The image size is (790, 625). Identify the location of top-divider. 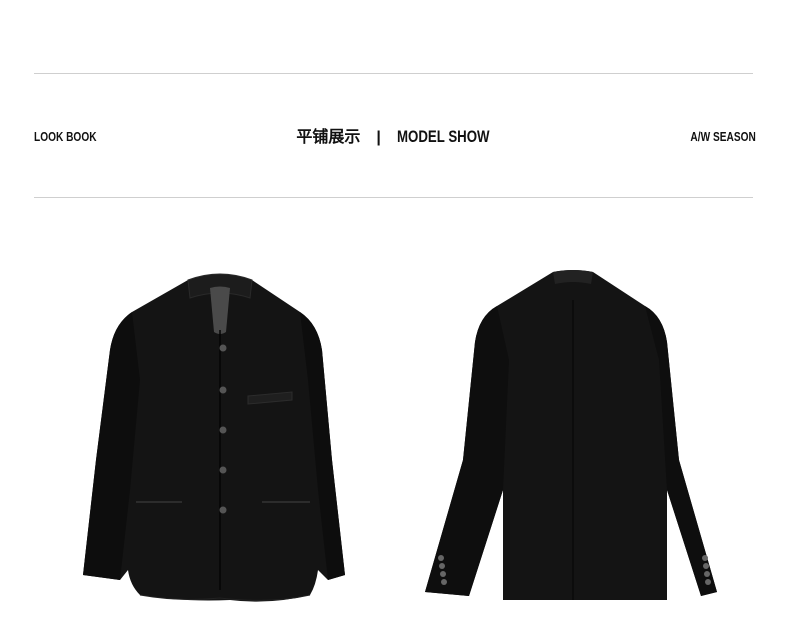
(393, 73).